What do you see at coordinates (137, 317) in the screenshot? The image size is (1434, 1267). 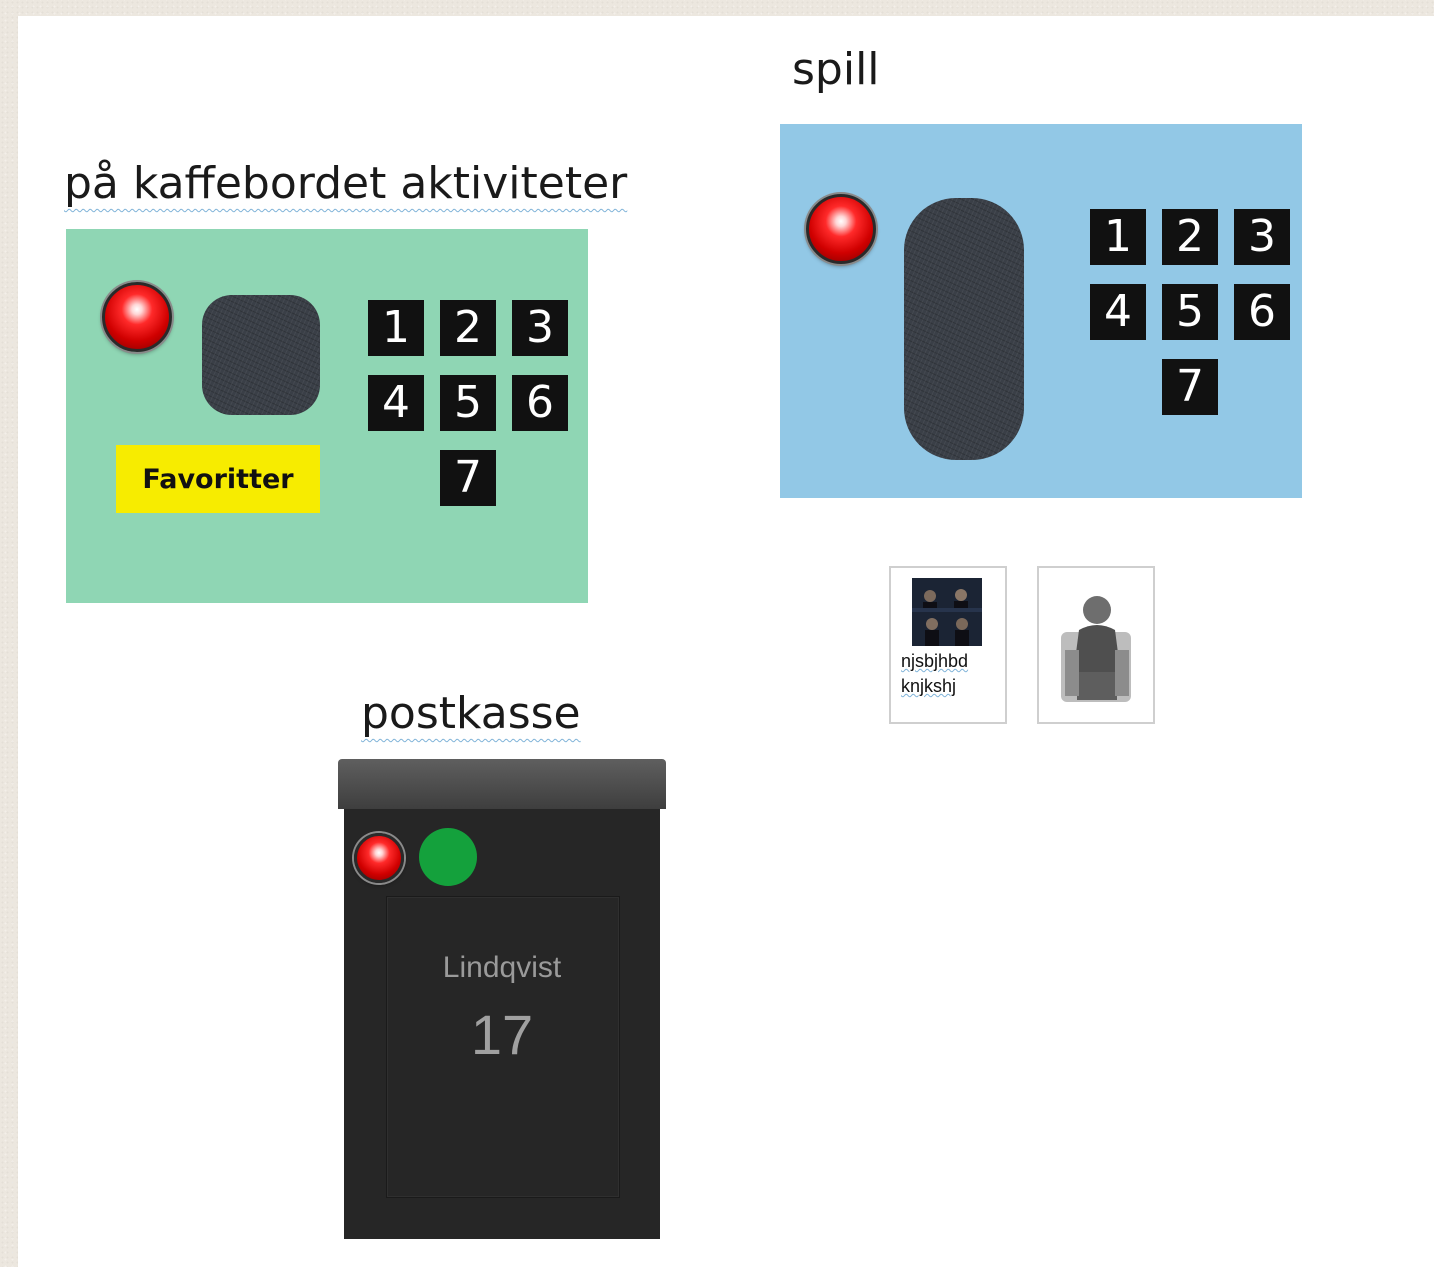 I see `coffee-table-red-button` at bounding box center [137, 317].